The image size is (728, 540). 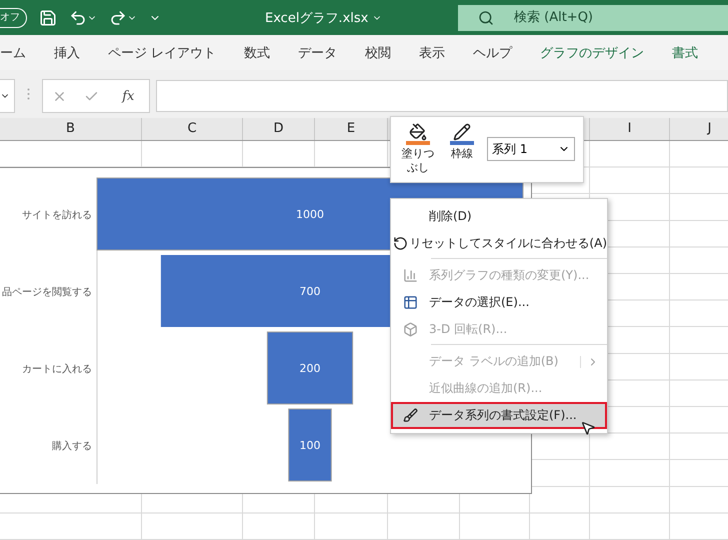 What do you see at coordinates (323, 17) in the screenshot?
I see `file-name: Excelグラフ.xlsx` at bounding box center [323, 17].